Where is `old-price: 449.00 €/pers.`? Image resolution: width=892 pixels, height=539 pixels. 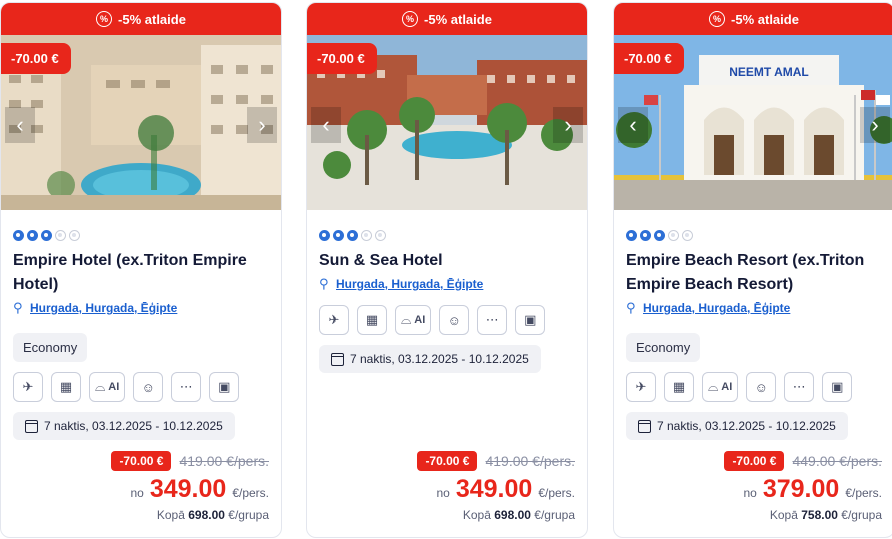
old-price: 449.00 €/pers. is located at coordinates (837, 461).